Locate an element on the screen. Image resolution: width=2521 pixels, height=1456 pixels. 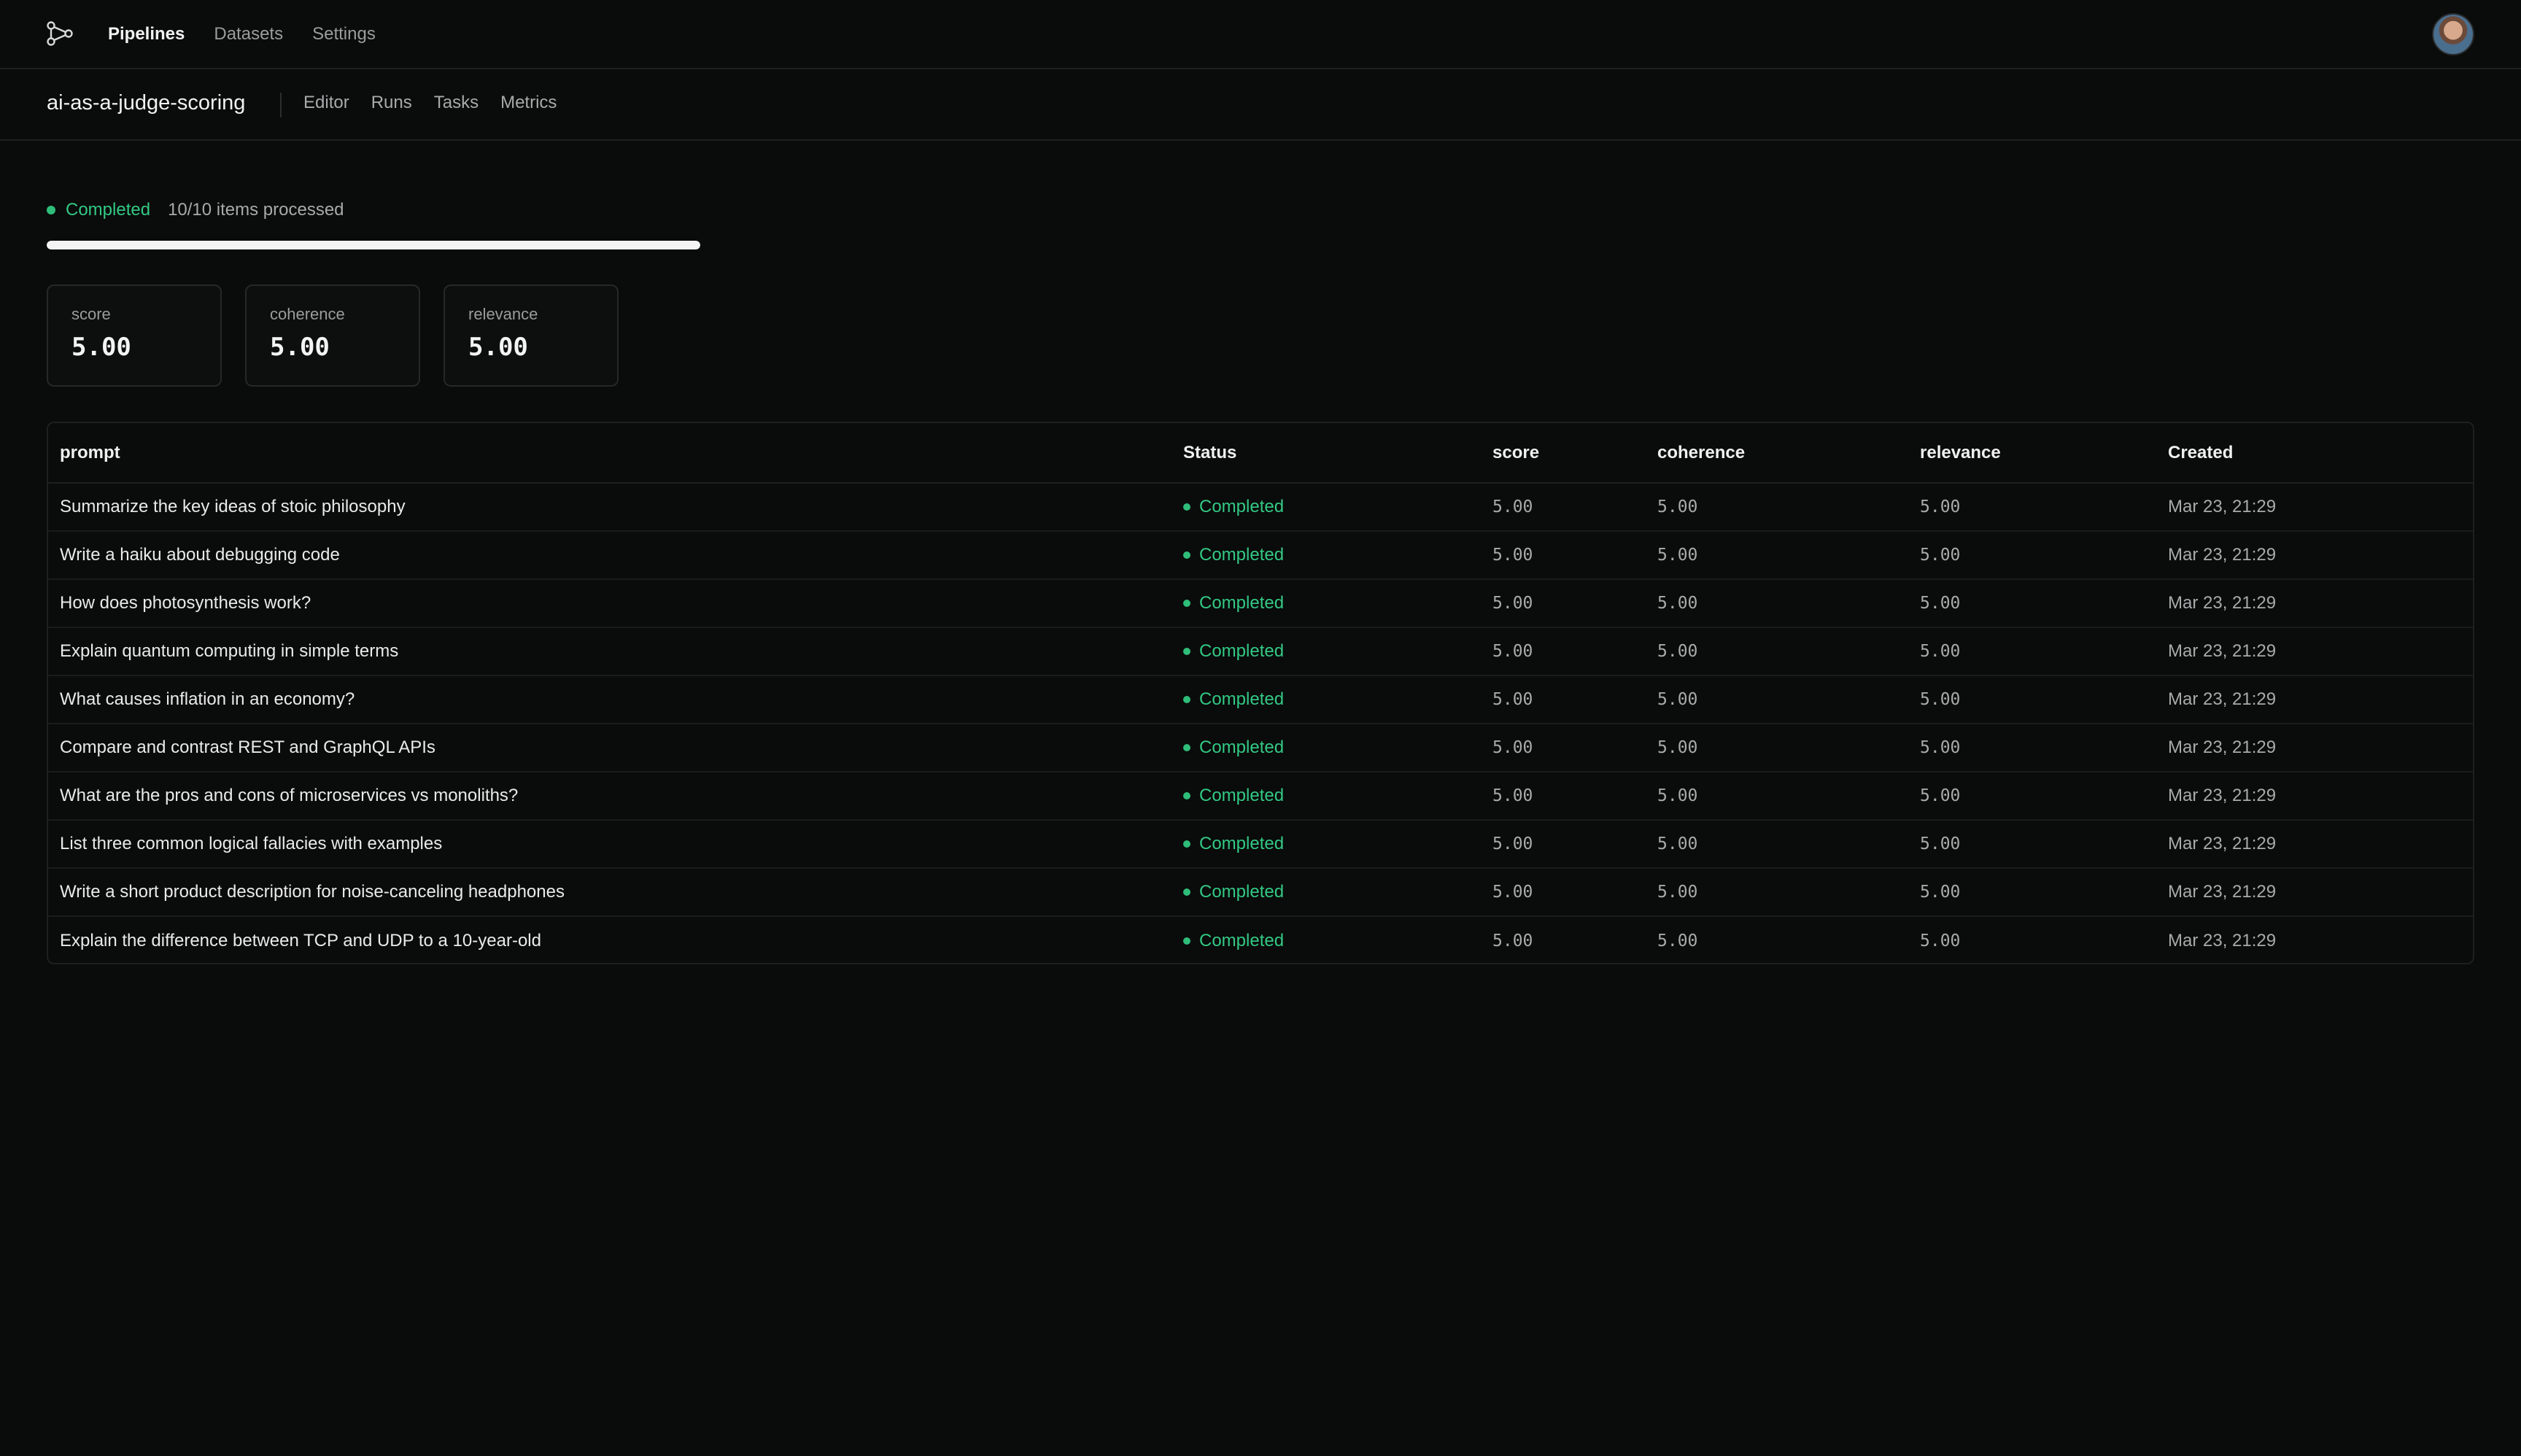
run-status: Completed 10/10 items processed is located at coordinates (195, 210).